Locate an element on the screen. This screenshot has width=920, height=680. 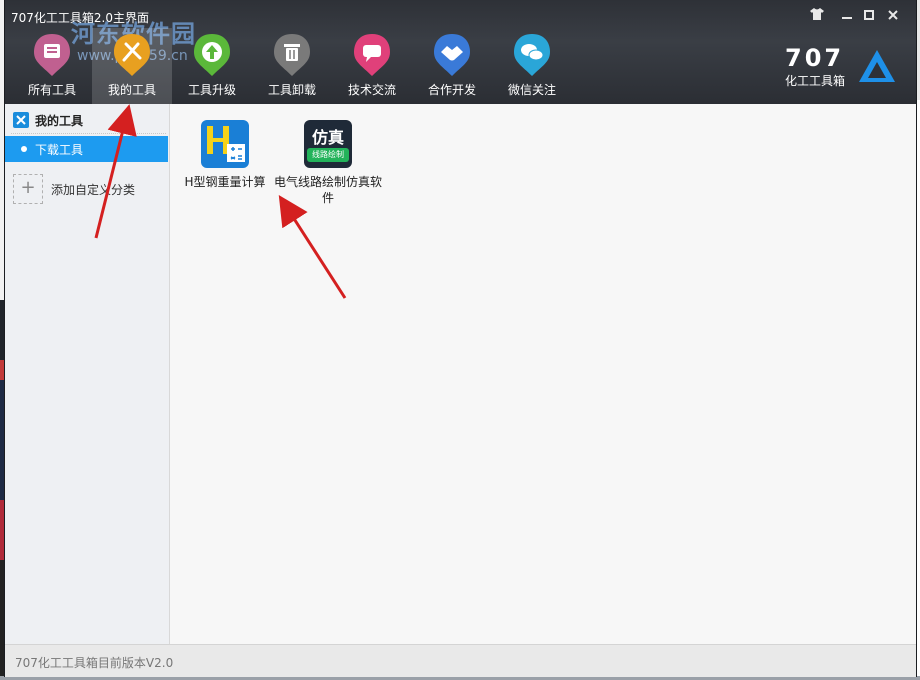
app-h-beam-calculator: H型钢重量计算 is located at coordinates (225, 155).